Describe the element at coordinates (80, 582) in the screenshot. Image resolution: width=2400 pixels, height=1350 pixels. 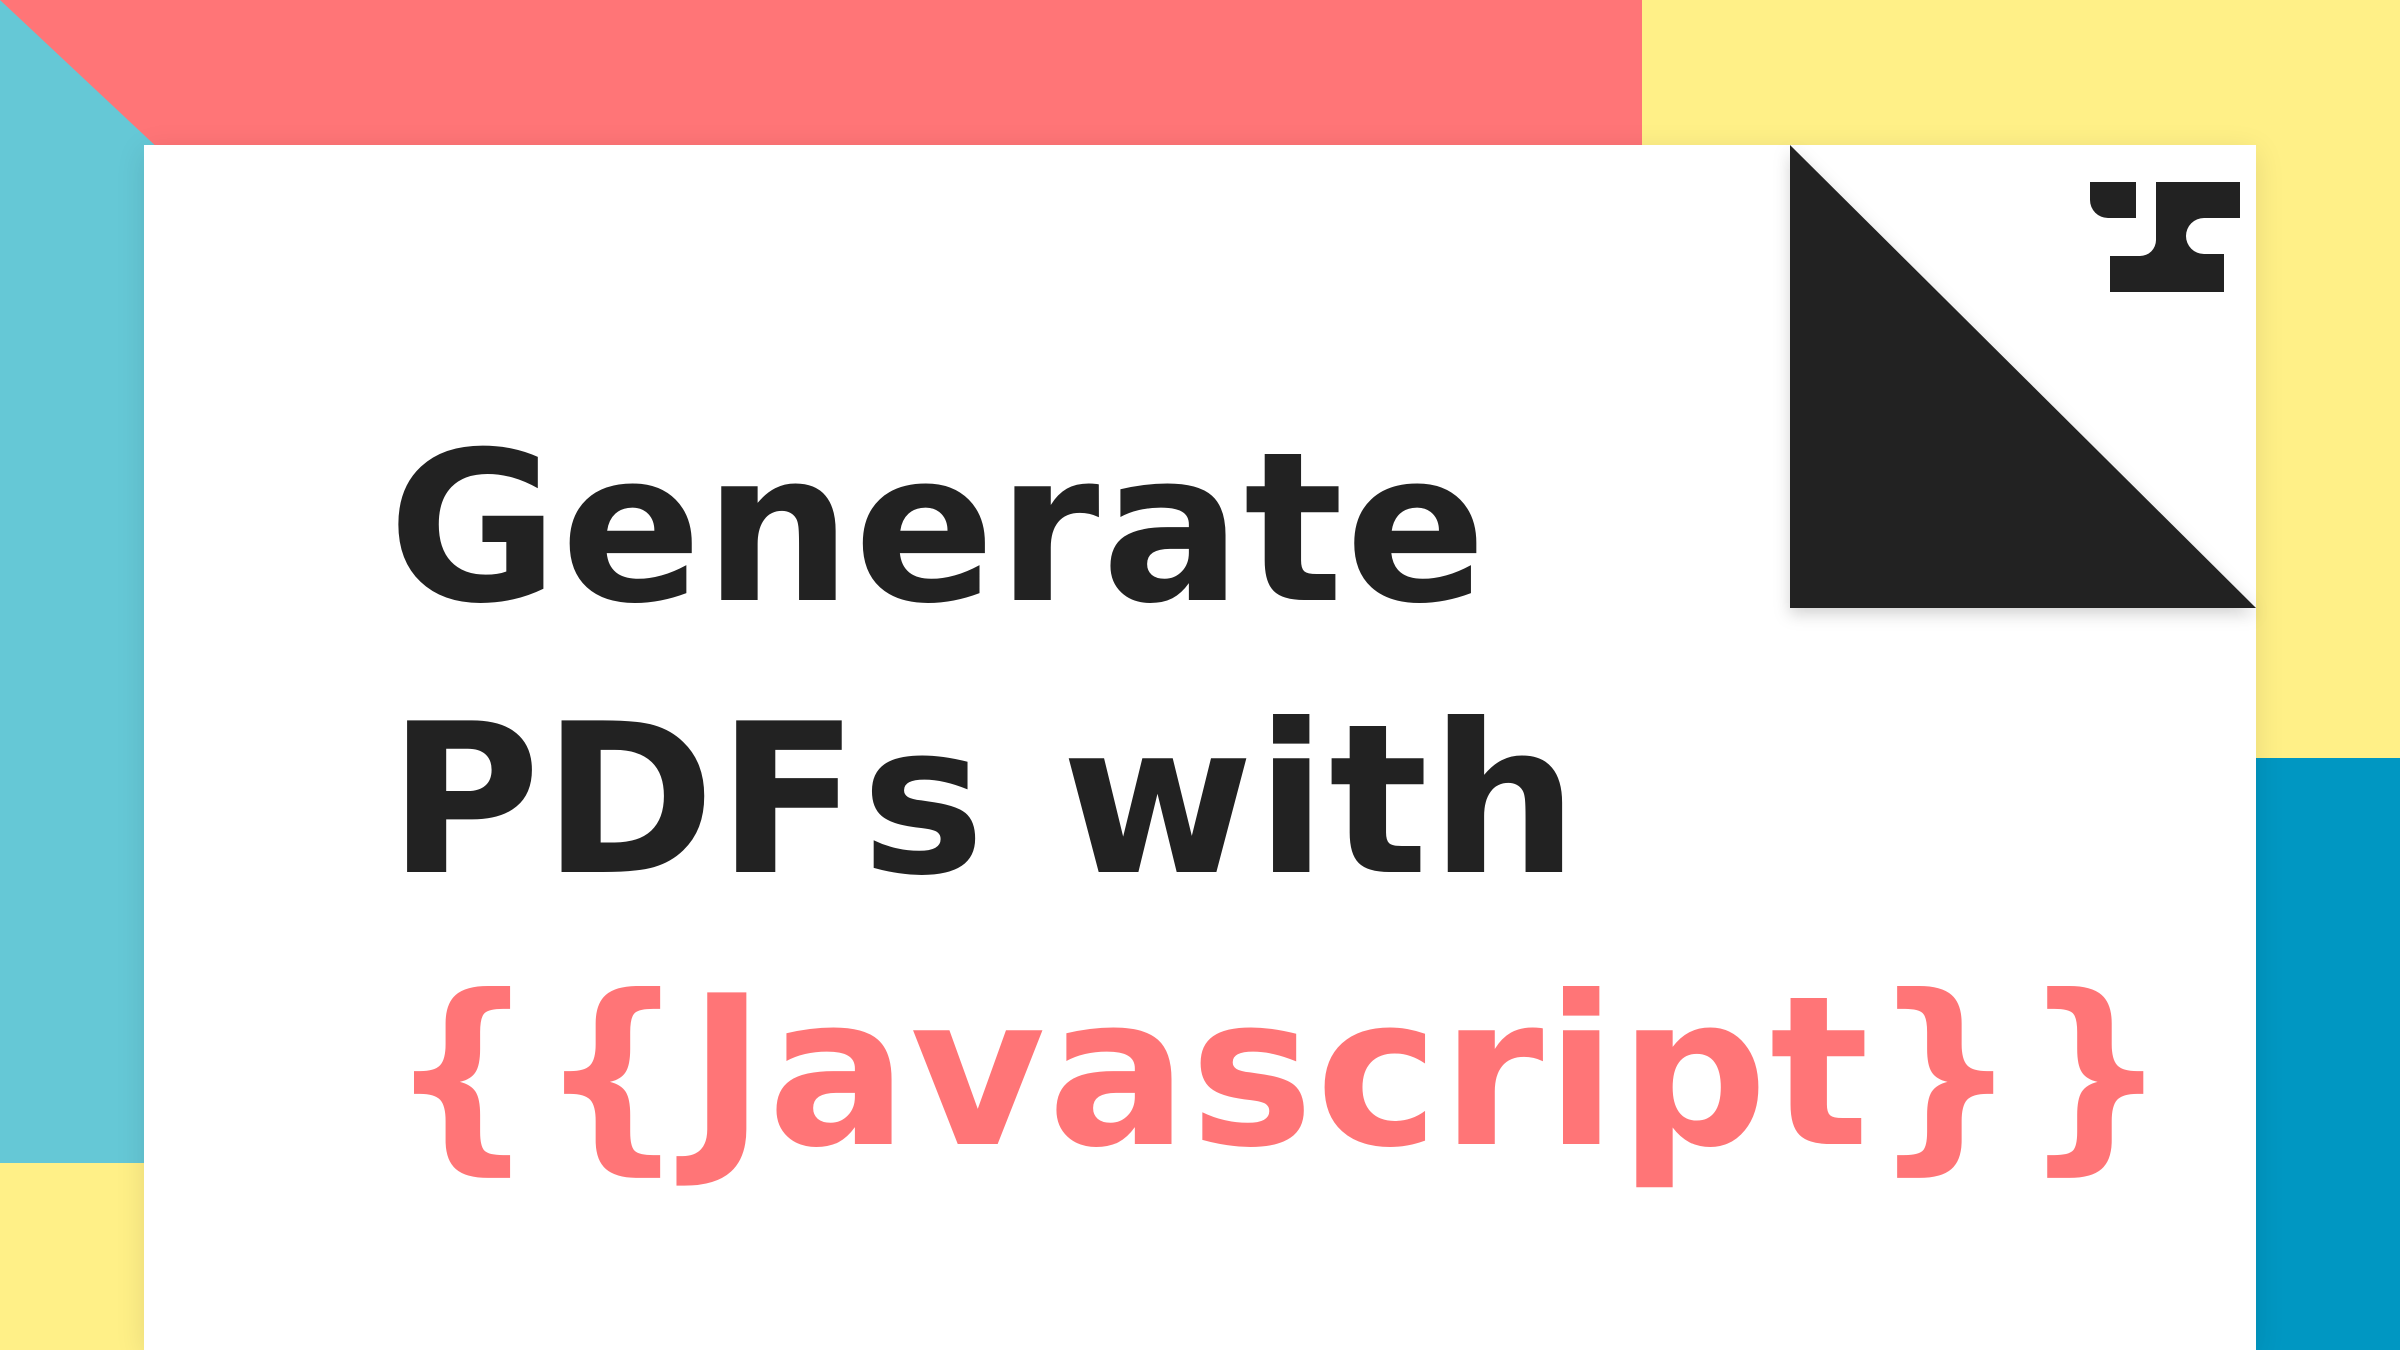
I see `sky-panel` at that location.